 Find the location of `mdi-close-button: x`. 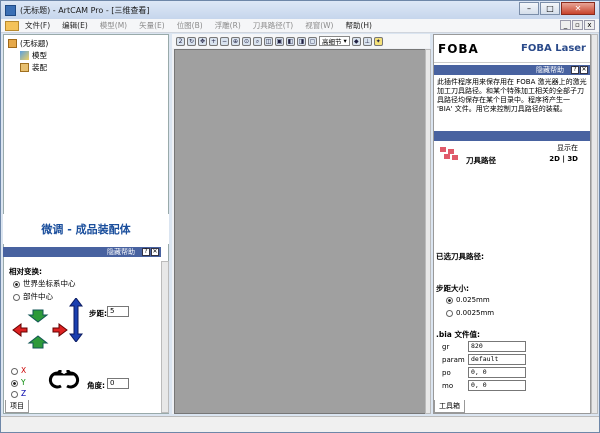

mdi-close-button: x is located at coordinates (589, 25).